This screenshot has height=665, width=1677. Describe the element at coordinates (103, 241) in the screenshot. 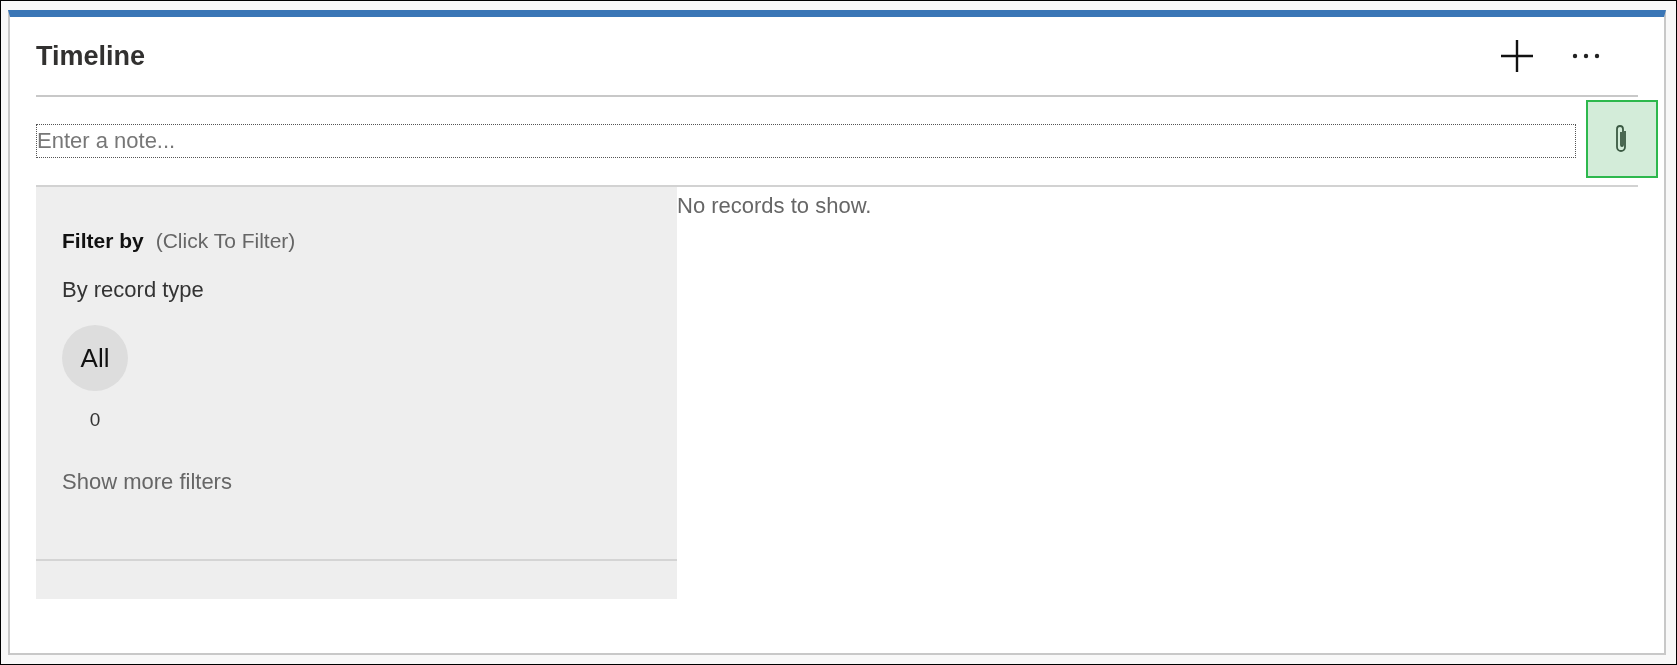

I see `filter-heading: Filter by` at that location.